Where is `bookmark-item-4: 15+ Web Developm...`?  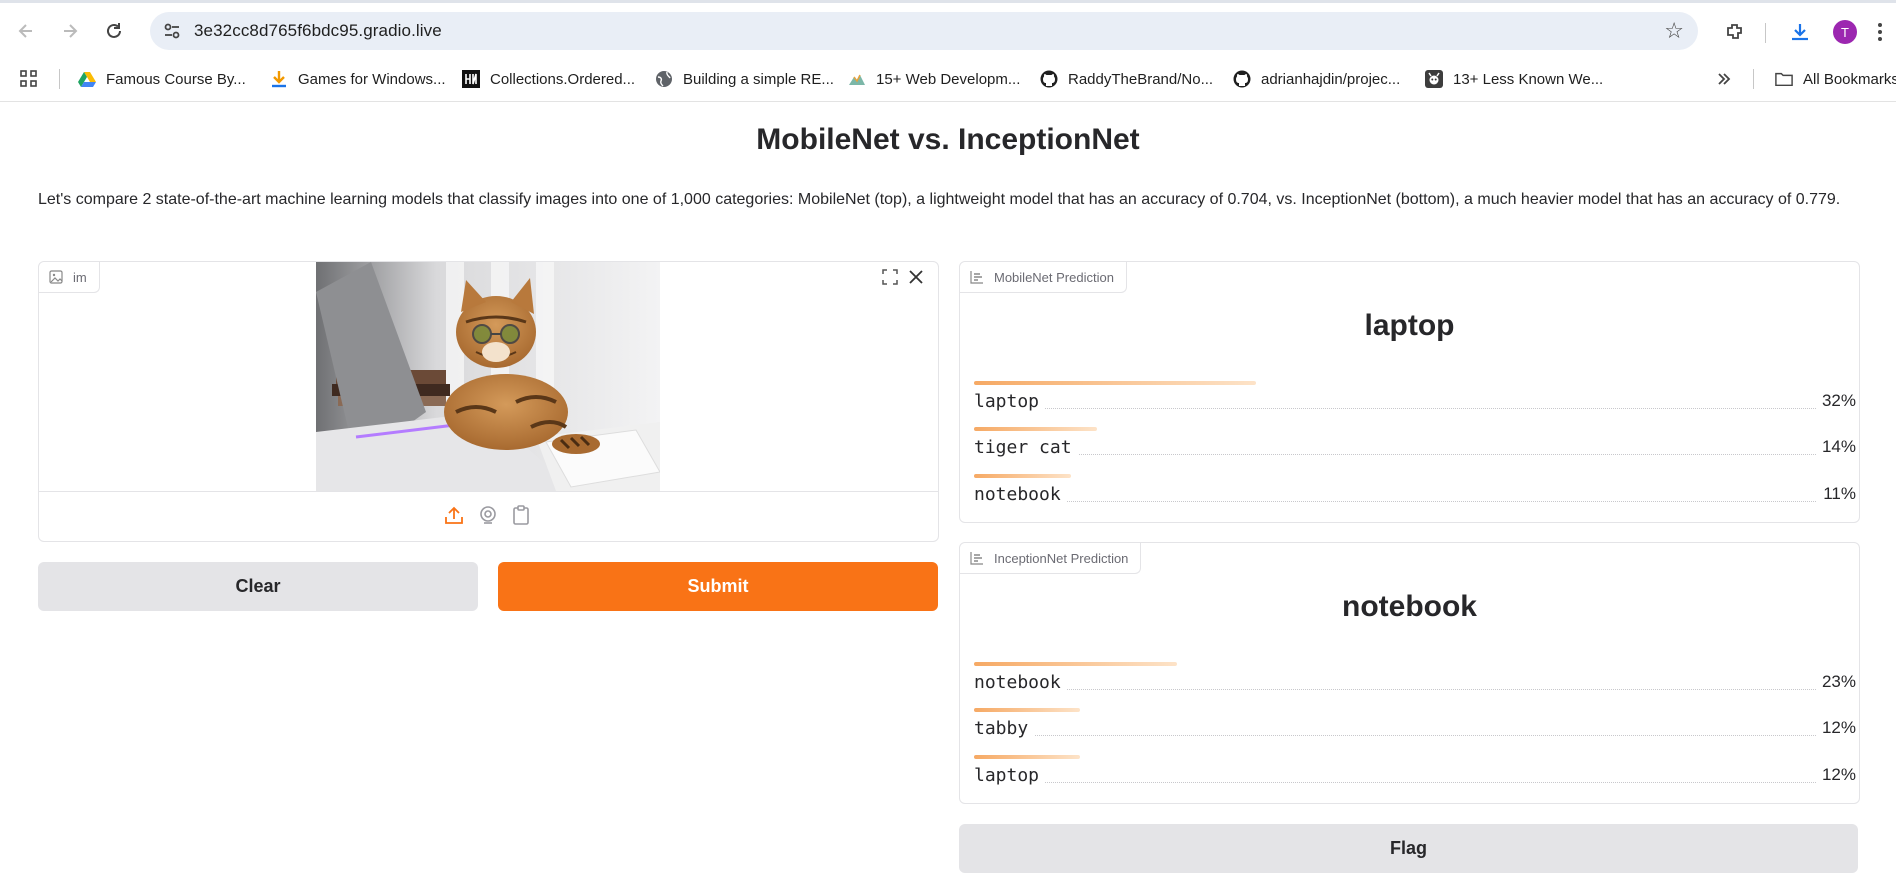 bookmark-item-4: 15+ Web Developm... is located at coordinates (934, 79).